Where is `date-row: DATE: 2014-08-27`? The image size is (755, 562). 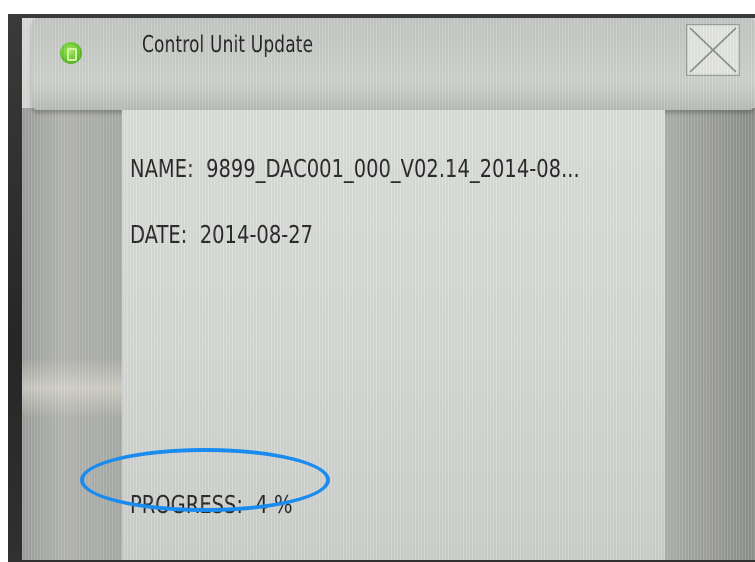 date-row: DATE: 2014-08-27 is located at coordinates (221, 234).